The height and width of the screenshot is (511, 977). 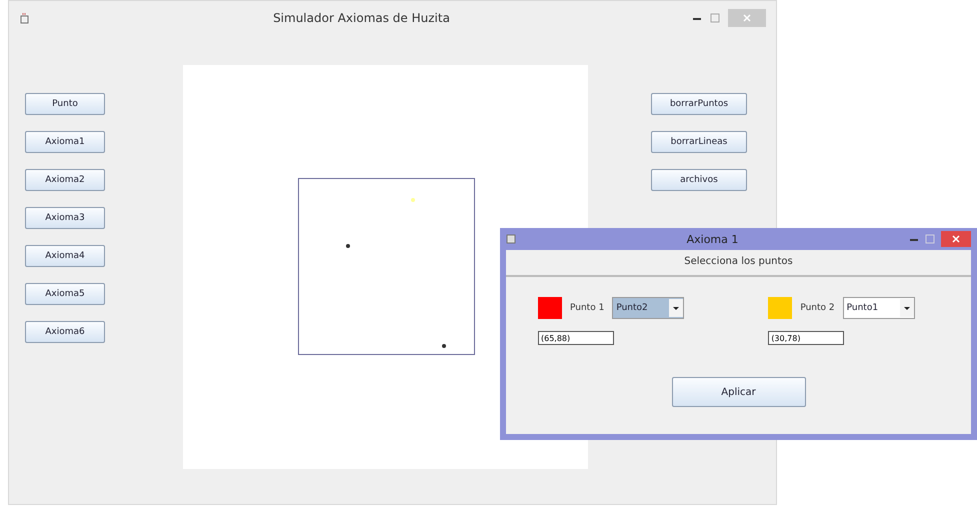 What do you see at coordinates (699, 142) in the screenshot?
I see `tool-button: borrarLineas` at bounding box center [699, 142].